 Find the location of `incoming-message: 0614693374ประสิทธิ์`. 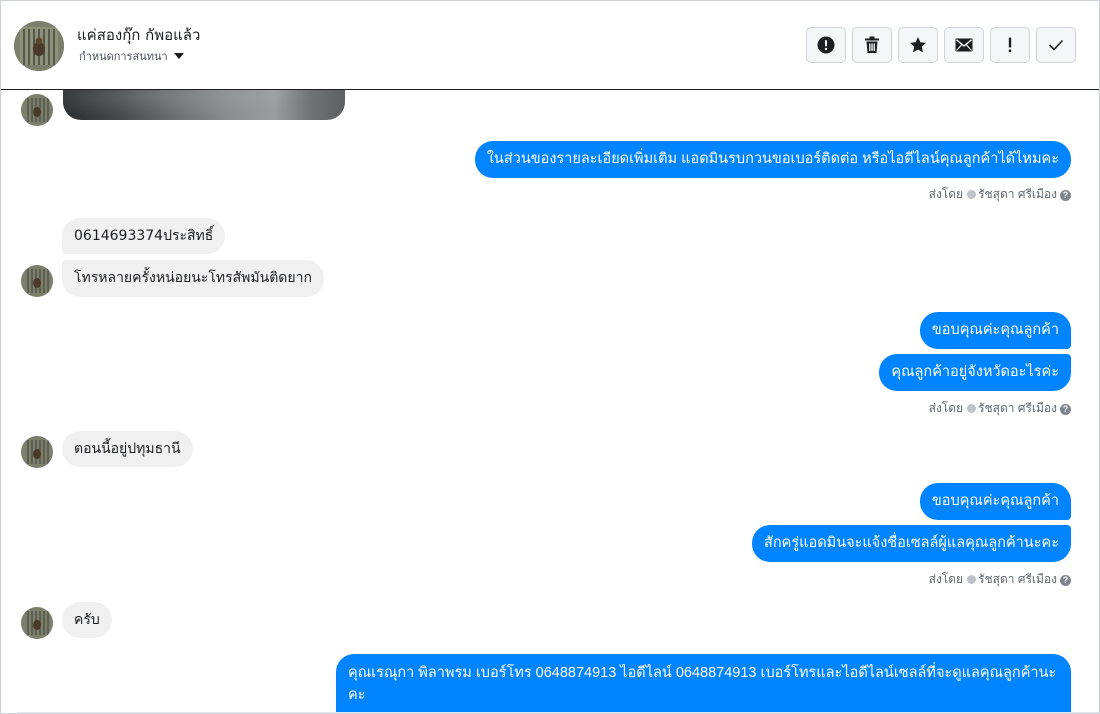

incoming-message: 0614693374ประสิทธิ์ is located at coordinates (144, 236).